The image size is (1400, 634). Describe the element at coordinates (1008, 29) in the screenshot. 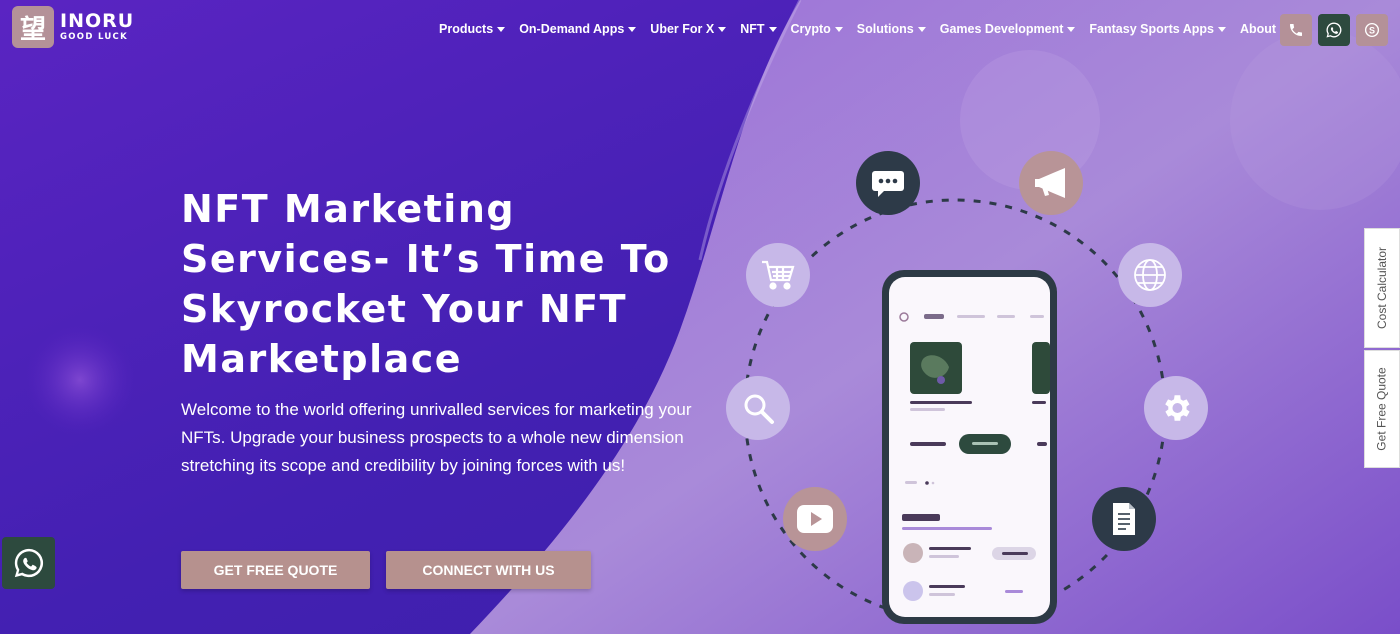

I see `nav-games-development: Games Development` at that location.